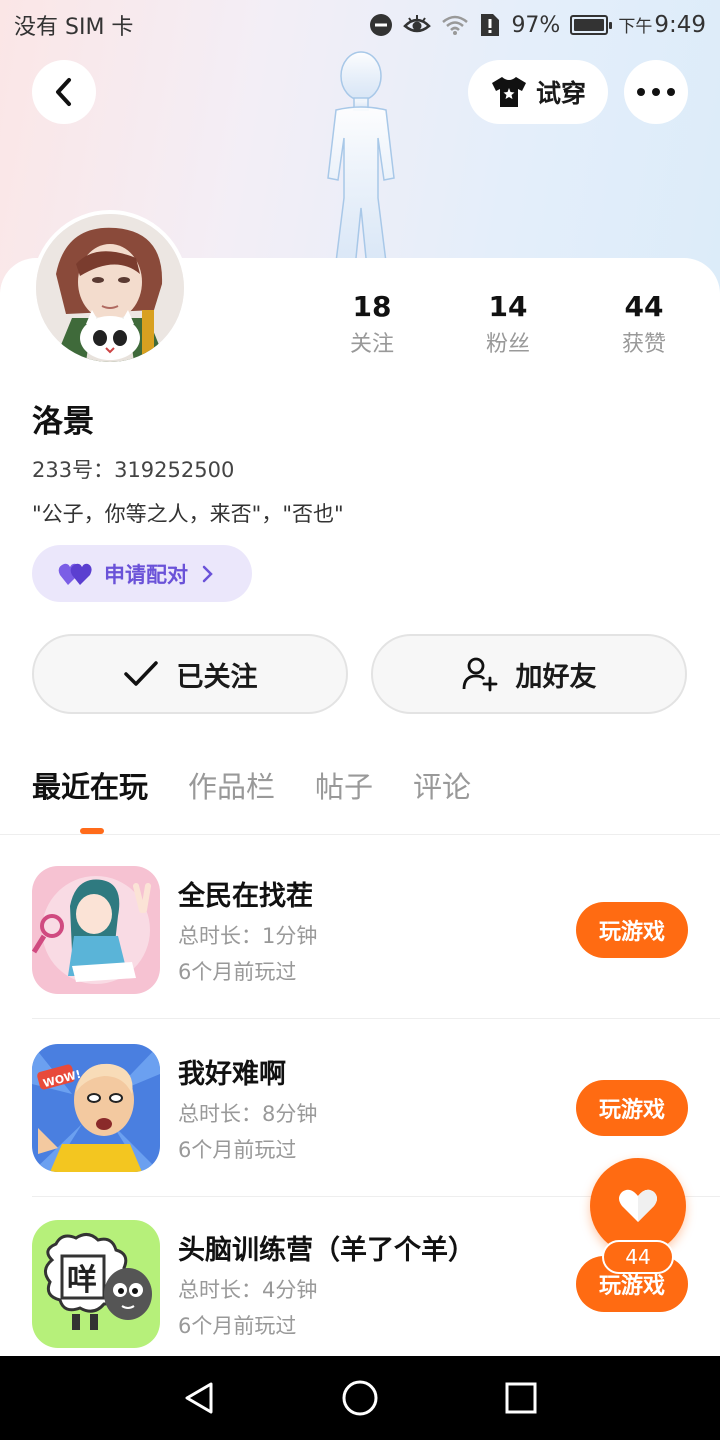 Image resolution: width=720 pixels, height=1440 pixels. I want to click on stat-number: 14, so click(508, 306).